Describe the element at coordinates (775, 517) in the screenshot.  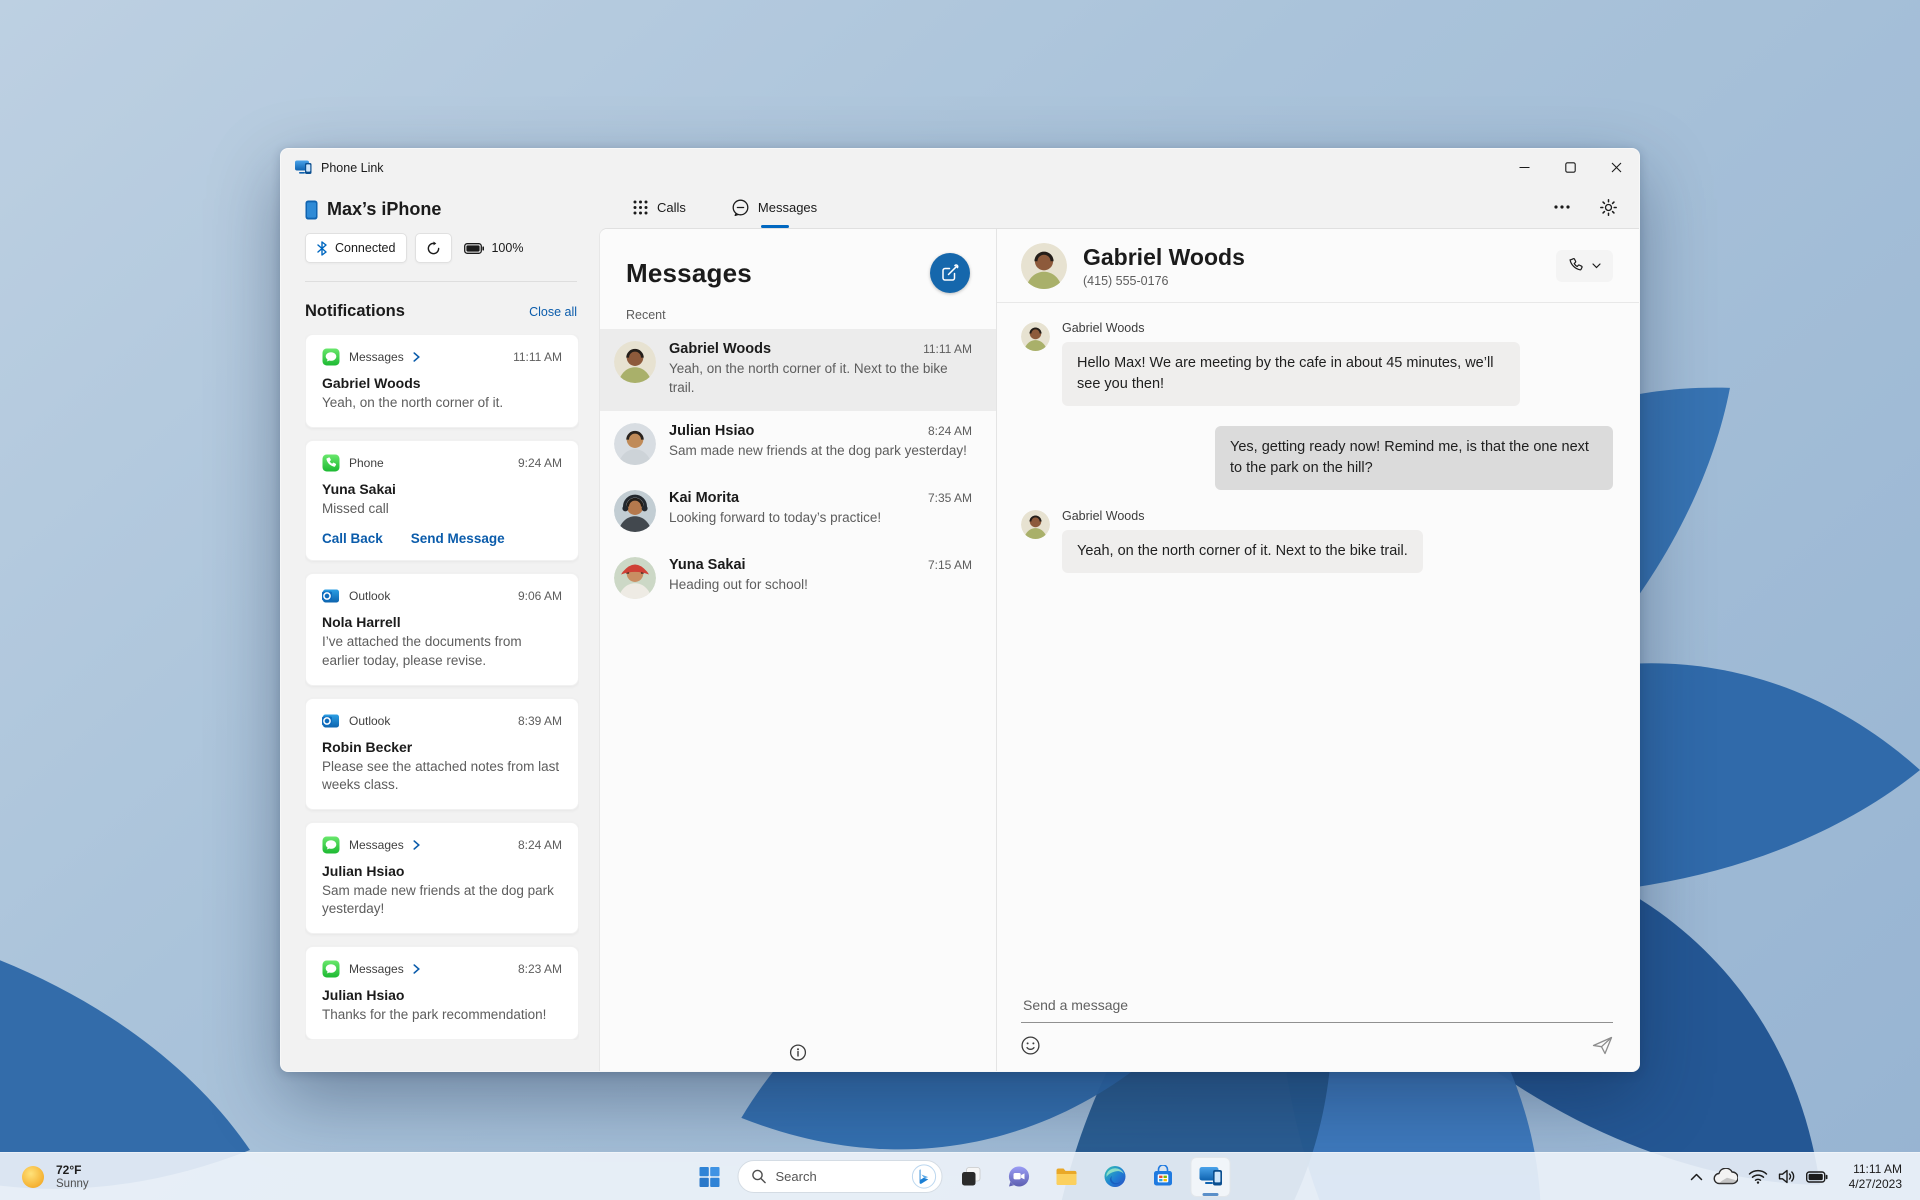
I see `conversation-preview: Looking forward to today’s practice!` at that location.